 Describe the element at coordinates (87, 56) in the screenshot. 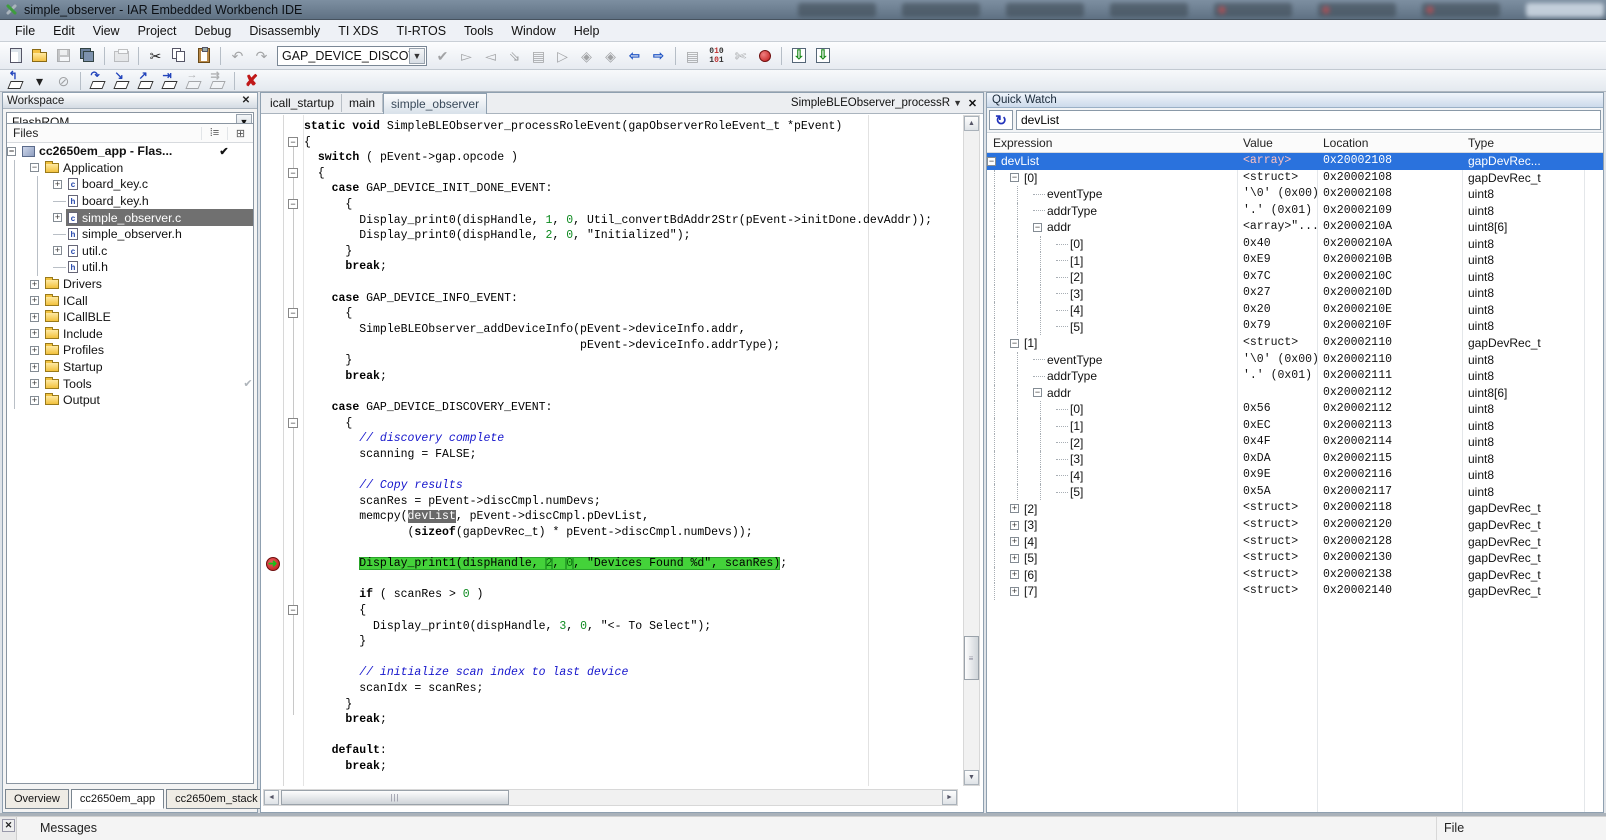

I see `save-all-icon` at that location.